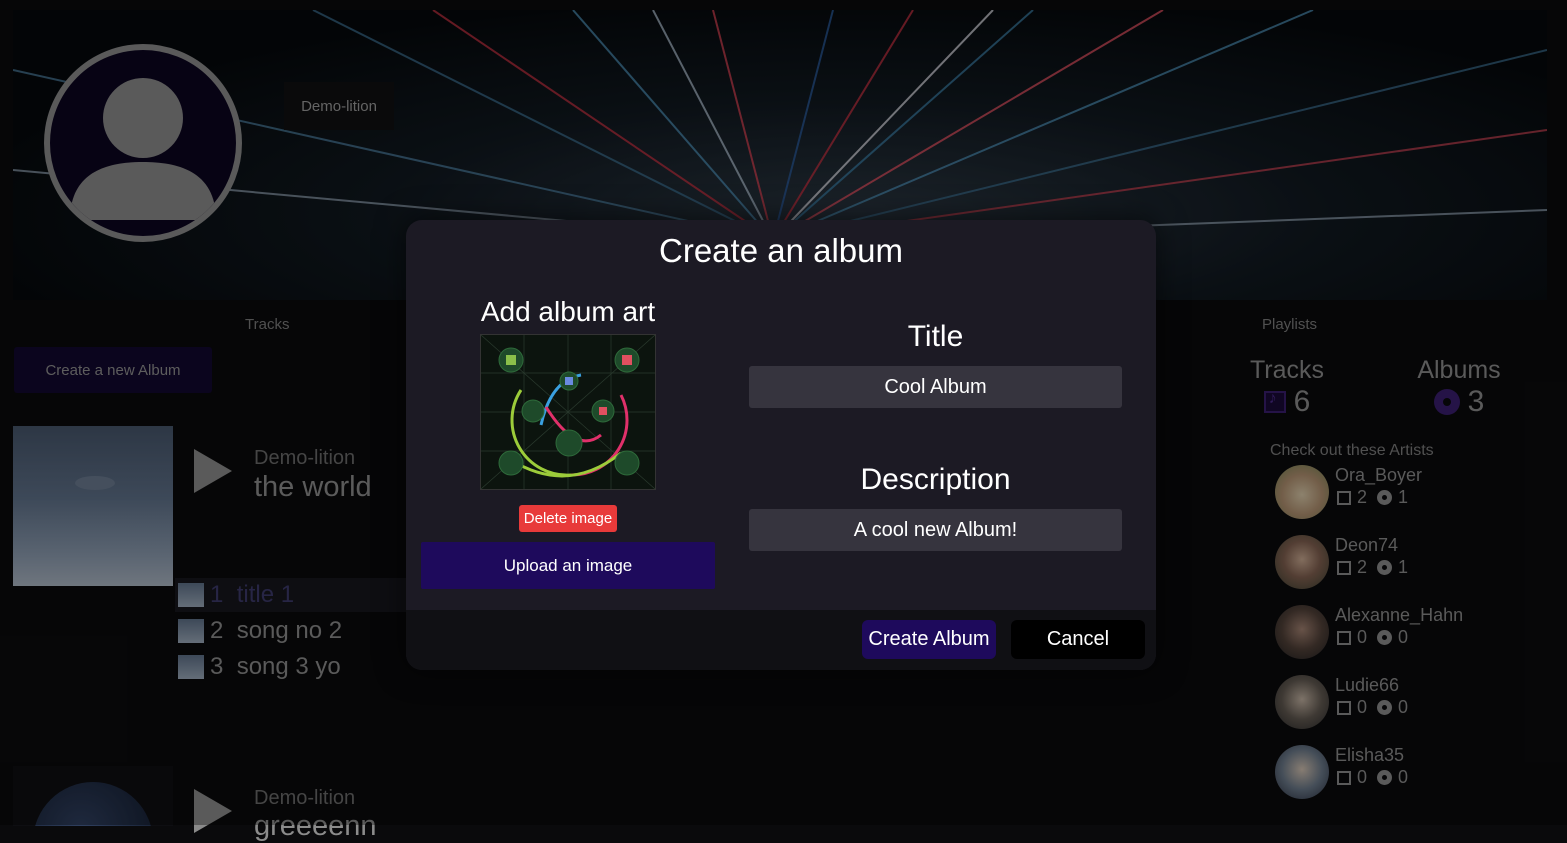 This screenshot has width=1567, height=843. I want to click on title-input, so click(935, 387).